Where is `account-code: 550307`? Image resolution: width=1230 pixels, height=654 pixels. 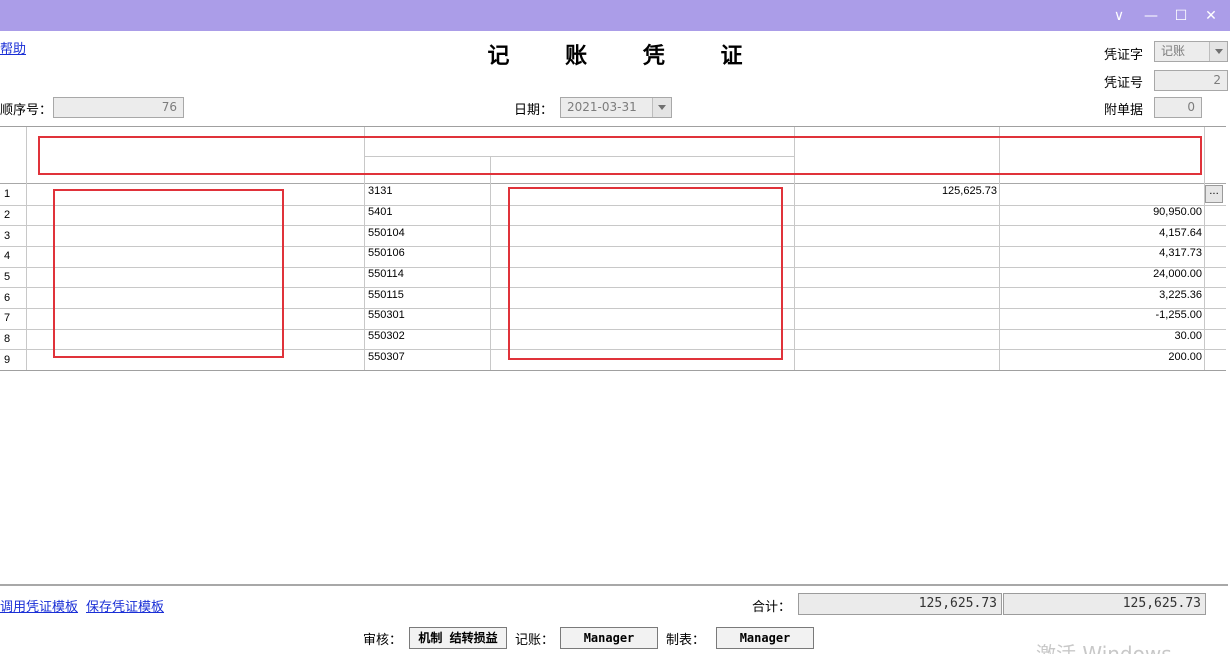
account-code: 550307 is located at coordinates (386, 357).